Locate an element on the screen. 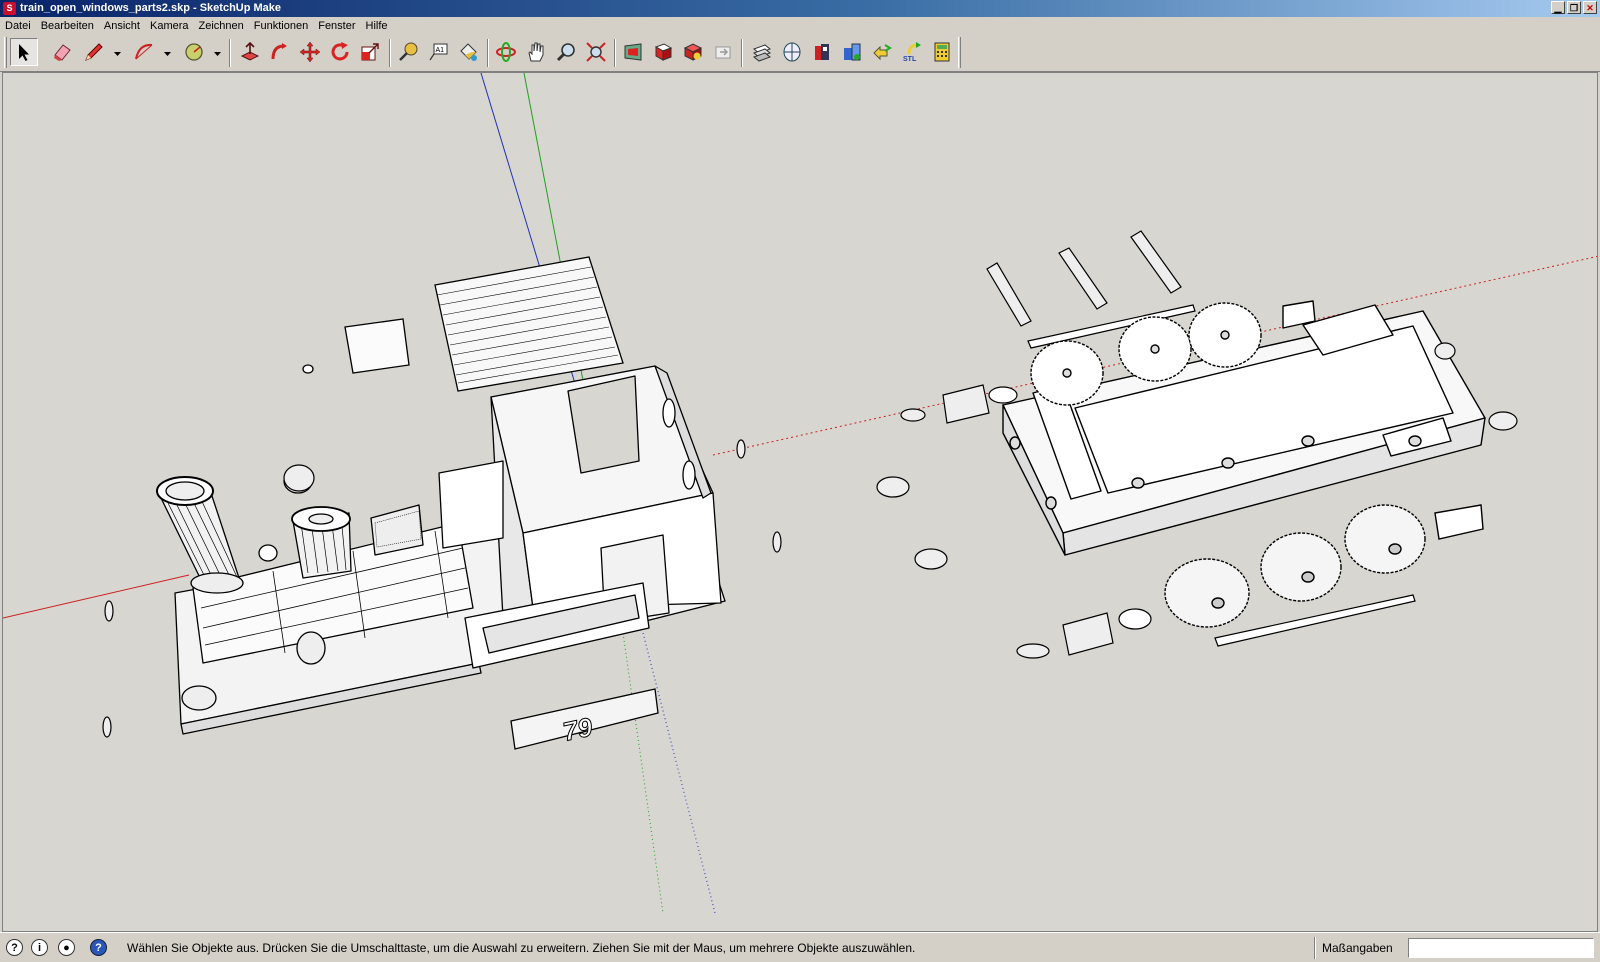  export-arrow-button is located at coordinates (882, 52).